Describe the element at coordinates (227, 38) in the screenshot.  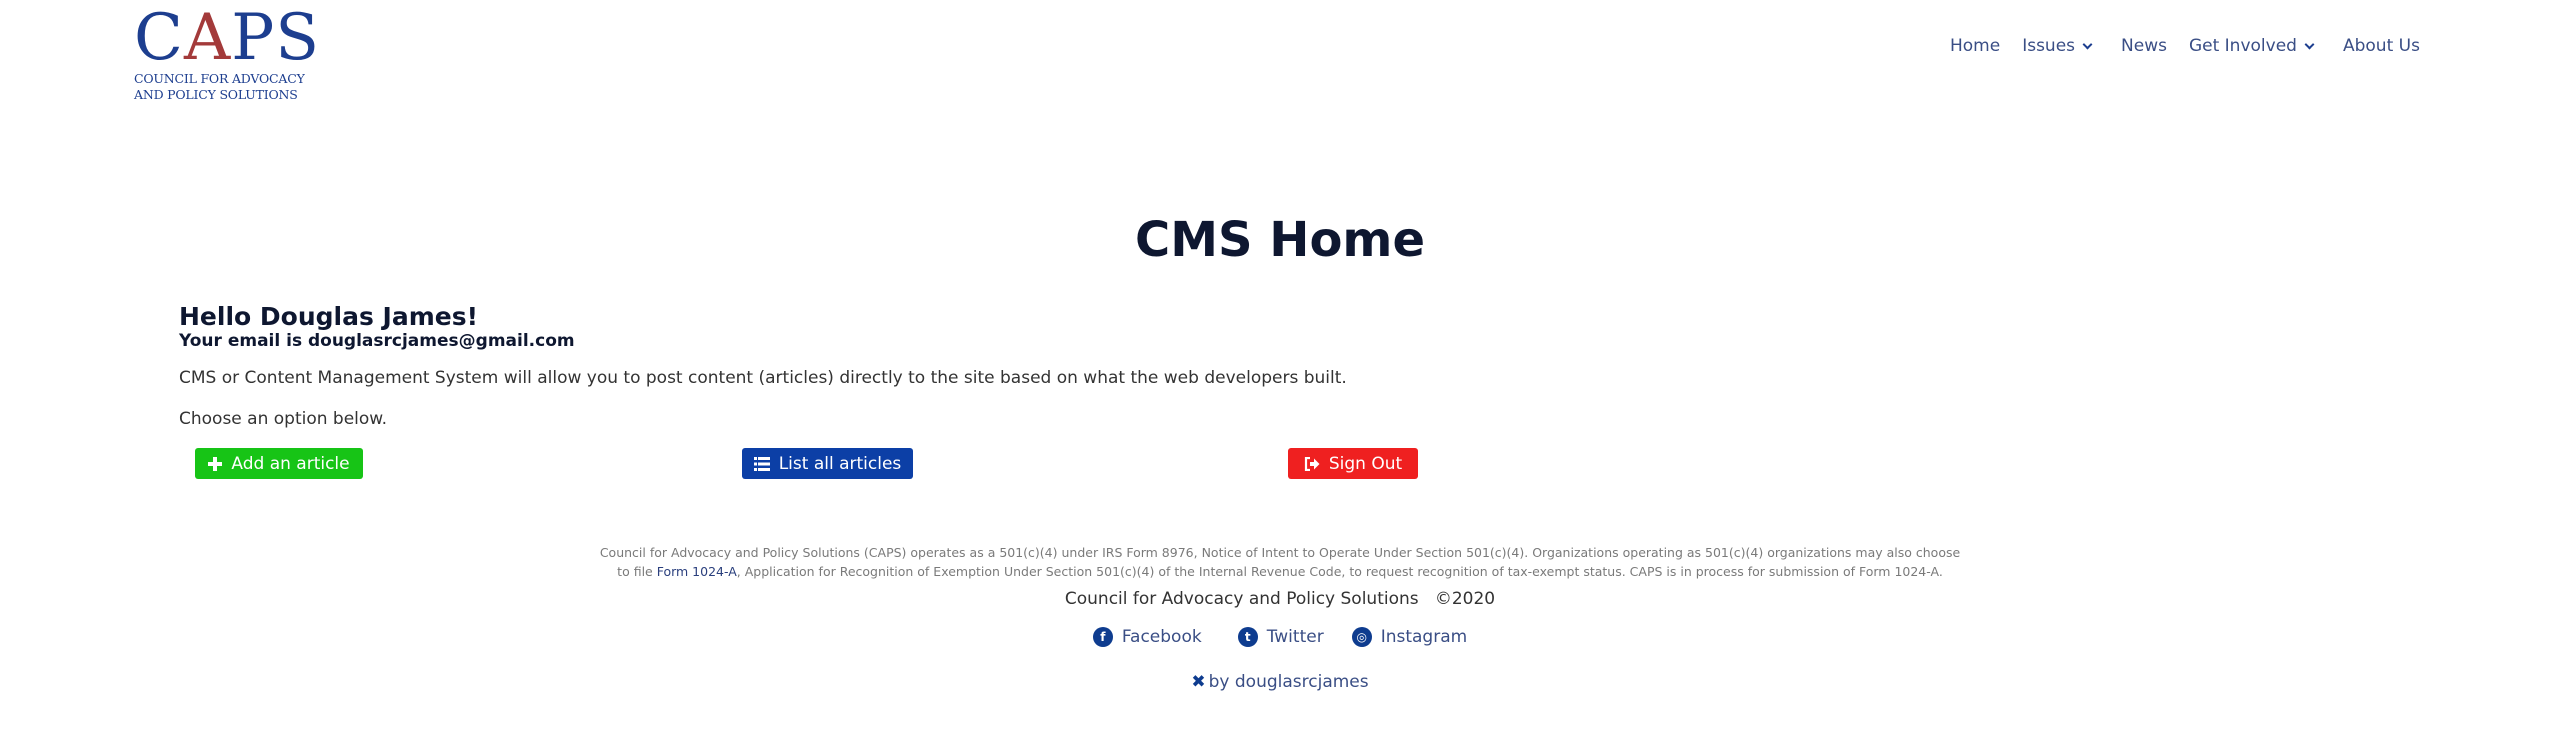
I see `logo-wordmark: CAPS` at that location.